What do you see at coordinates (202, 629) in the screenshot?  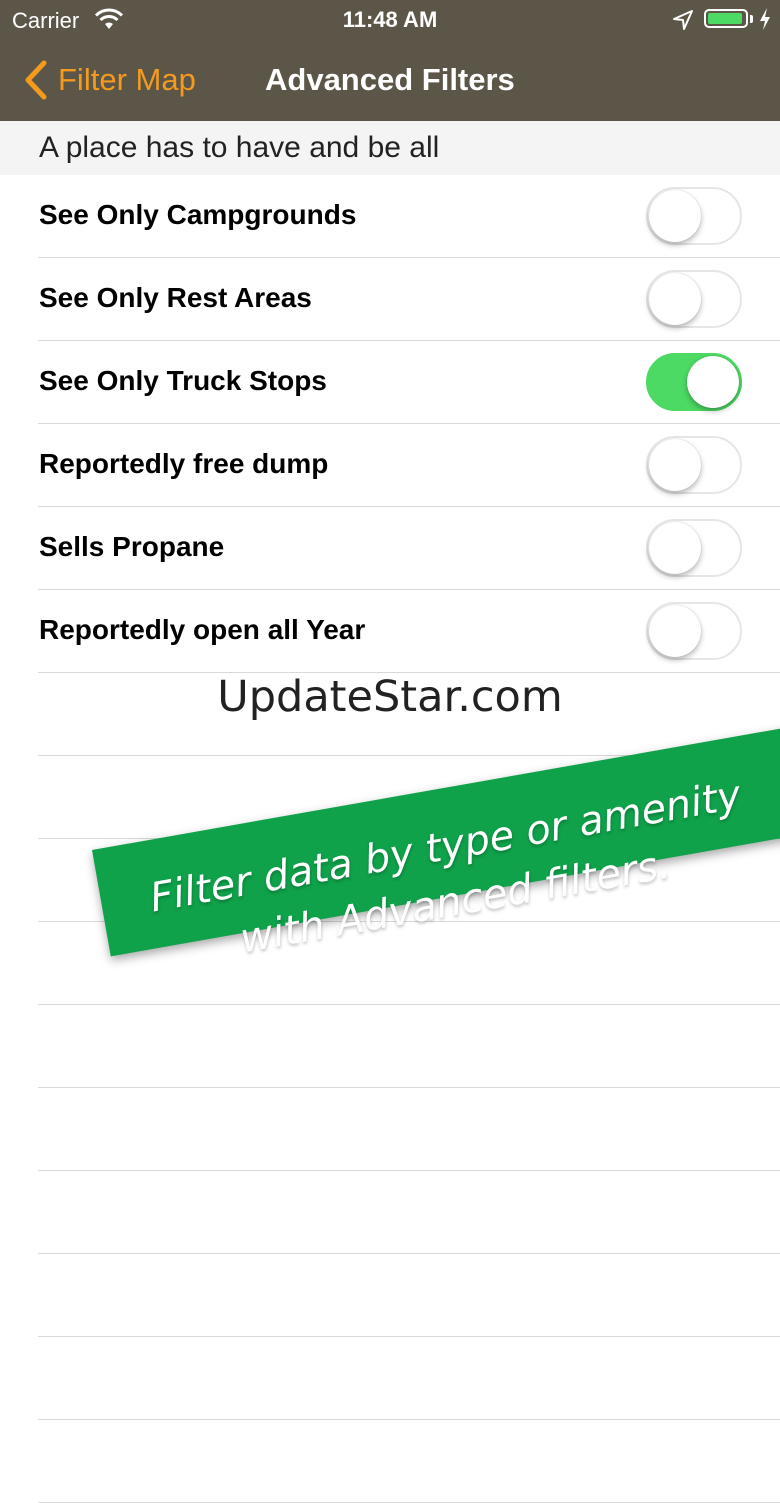 I see `filter-label: Reportedly open all Year` at bounding box center [202, 629].